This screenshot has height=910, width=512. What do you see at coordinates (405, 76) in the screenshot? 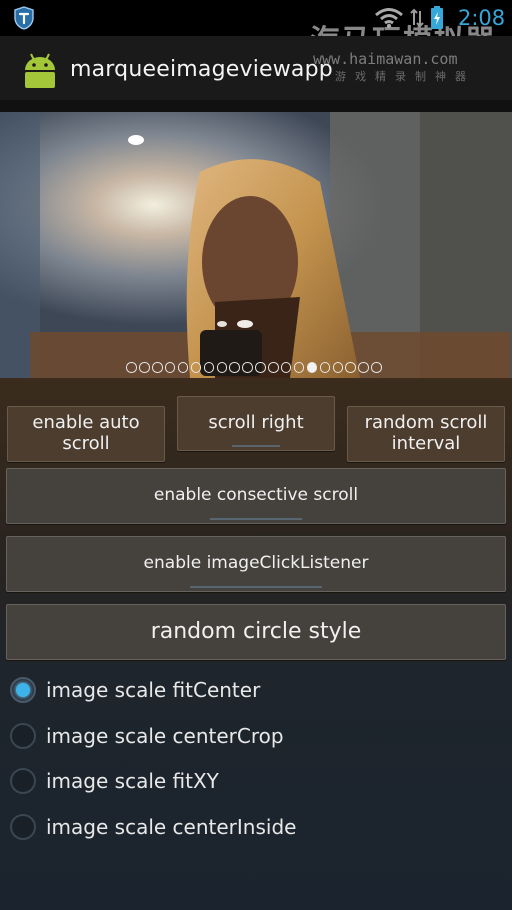
I see `watermark-subtitle: 游戏精录制神器` at bounding box center [405, 76].